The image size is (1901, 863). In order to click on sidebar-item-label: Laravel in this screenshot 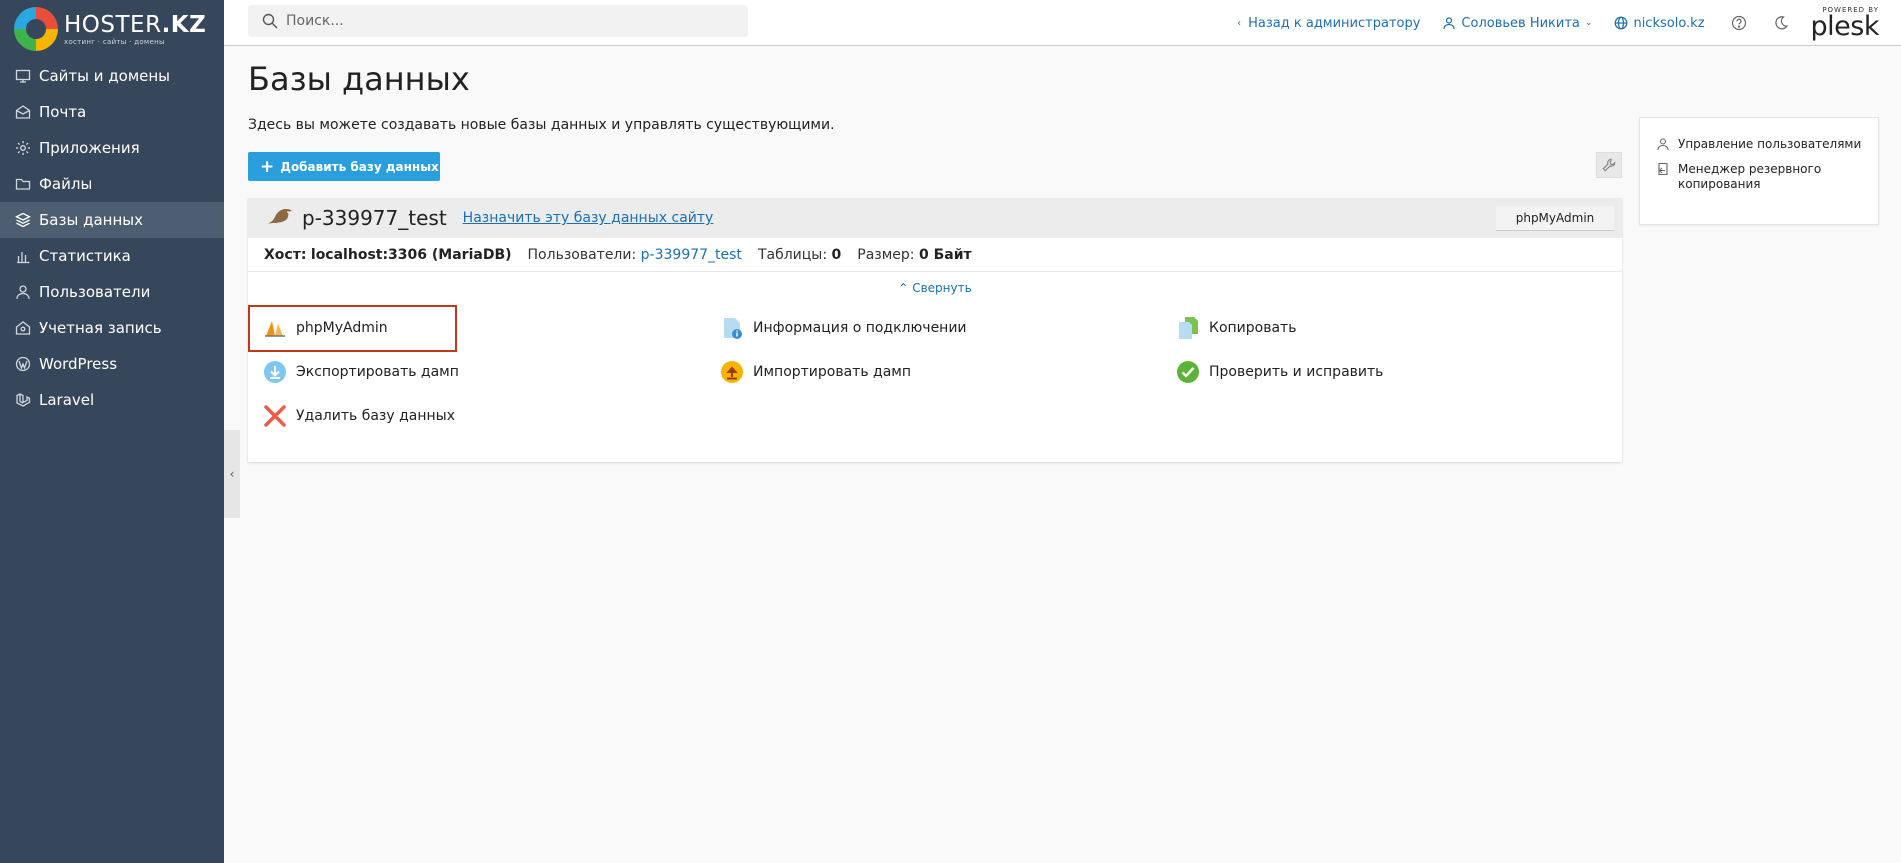, I will do `click(67, 400)`.